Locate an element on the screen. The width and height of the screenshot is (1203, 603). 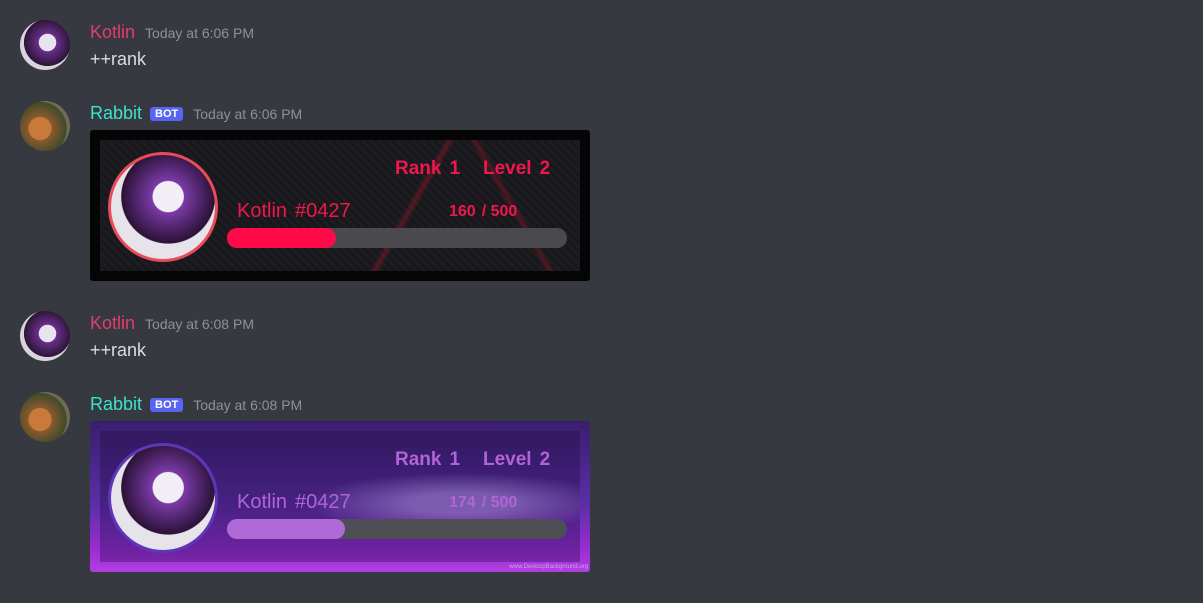
rank-card: Rank 1 Level 2 Kotlin #0427 160/ 500 is located at coordinates (340, 205).